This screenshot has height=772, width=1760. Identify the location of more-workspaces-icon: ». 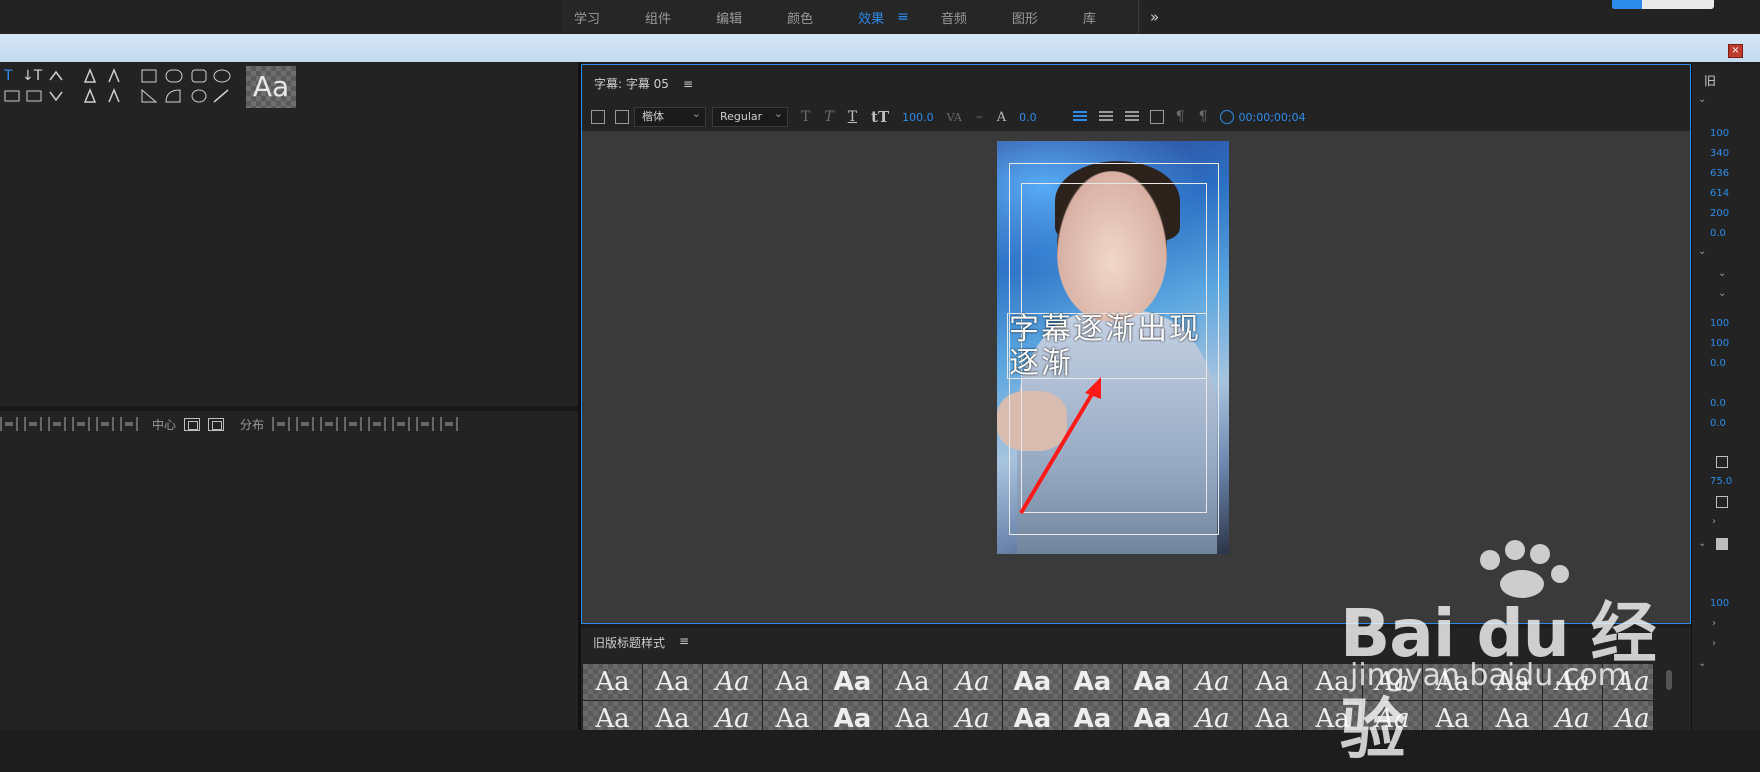
(1154, 17).